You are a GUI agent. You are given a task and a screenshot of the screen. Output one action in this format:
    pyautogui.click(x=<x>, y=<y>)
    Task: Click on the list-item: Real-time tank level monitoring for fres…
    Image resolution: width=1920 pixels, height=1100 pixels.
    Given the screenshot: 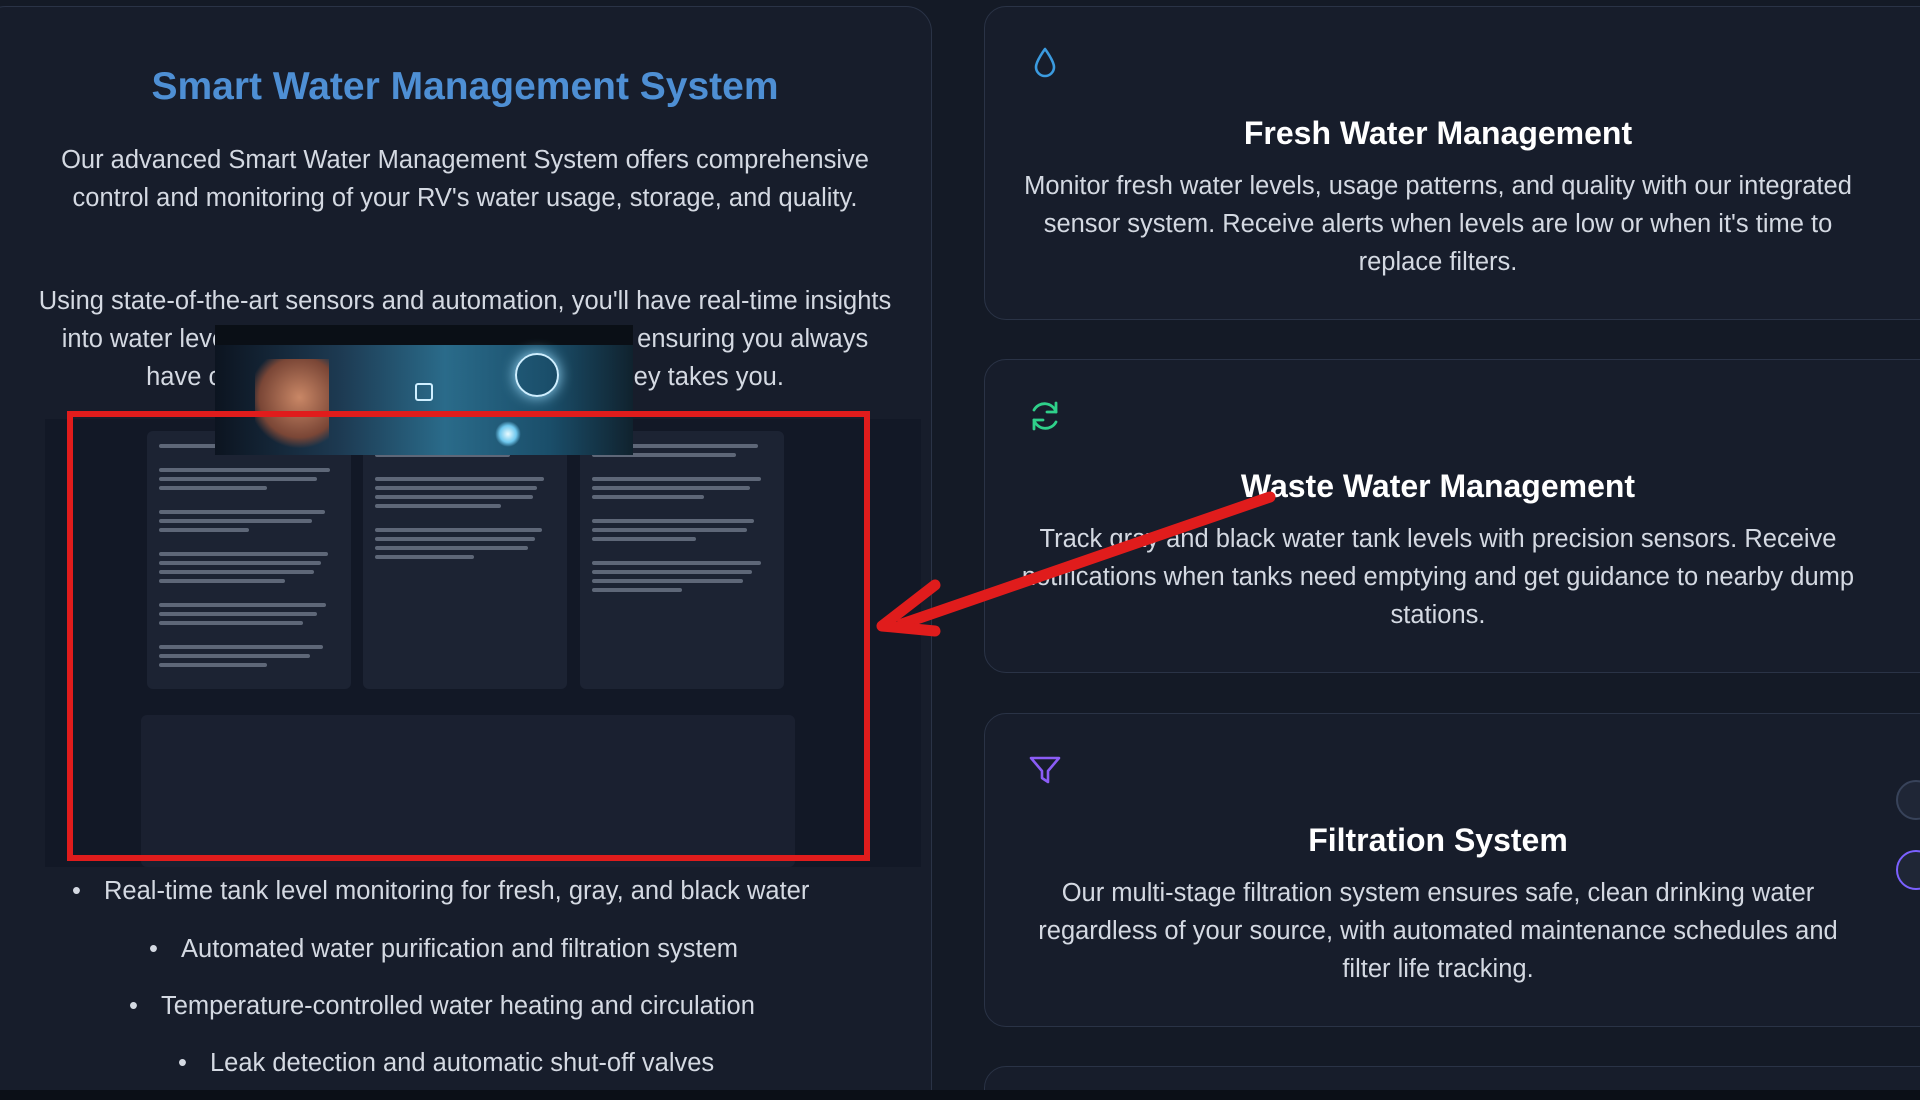 What is the action you would take?
    pyautogui.click(x=440, y=891)
    